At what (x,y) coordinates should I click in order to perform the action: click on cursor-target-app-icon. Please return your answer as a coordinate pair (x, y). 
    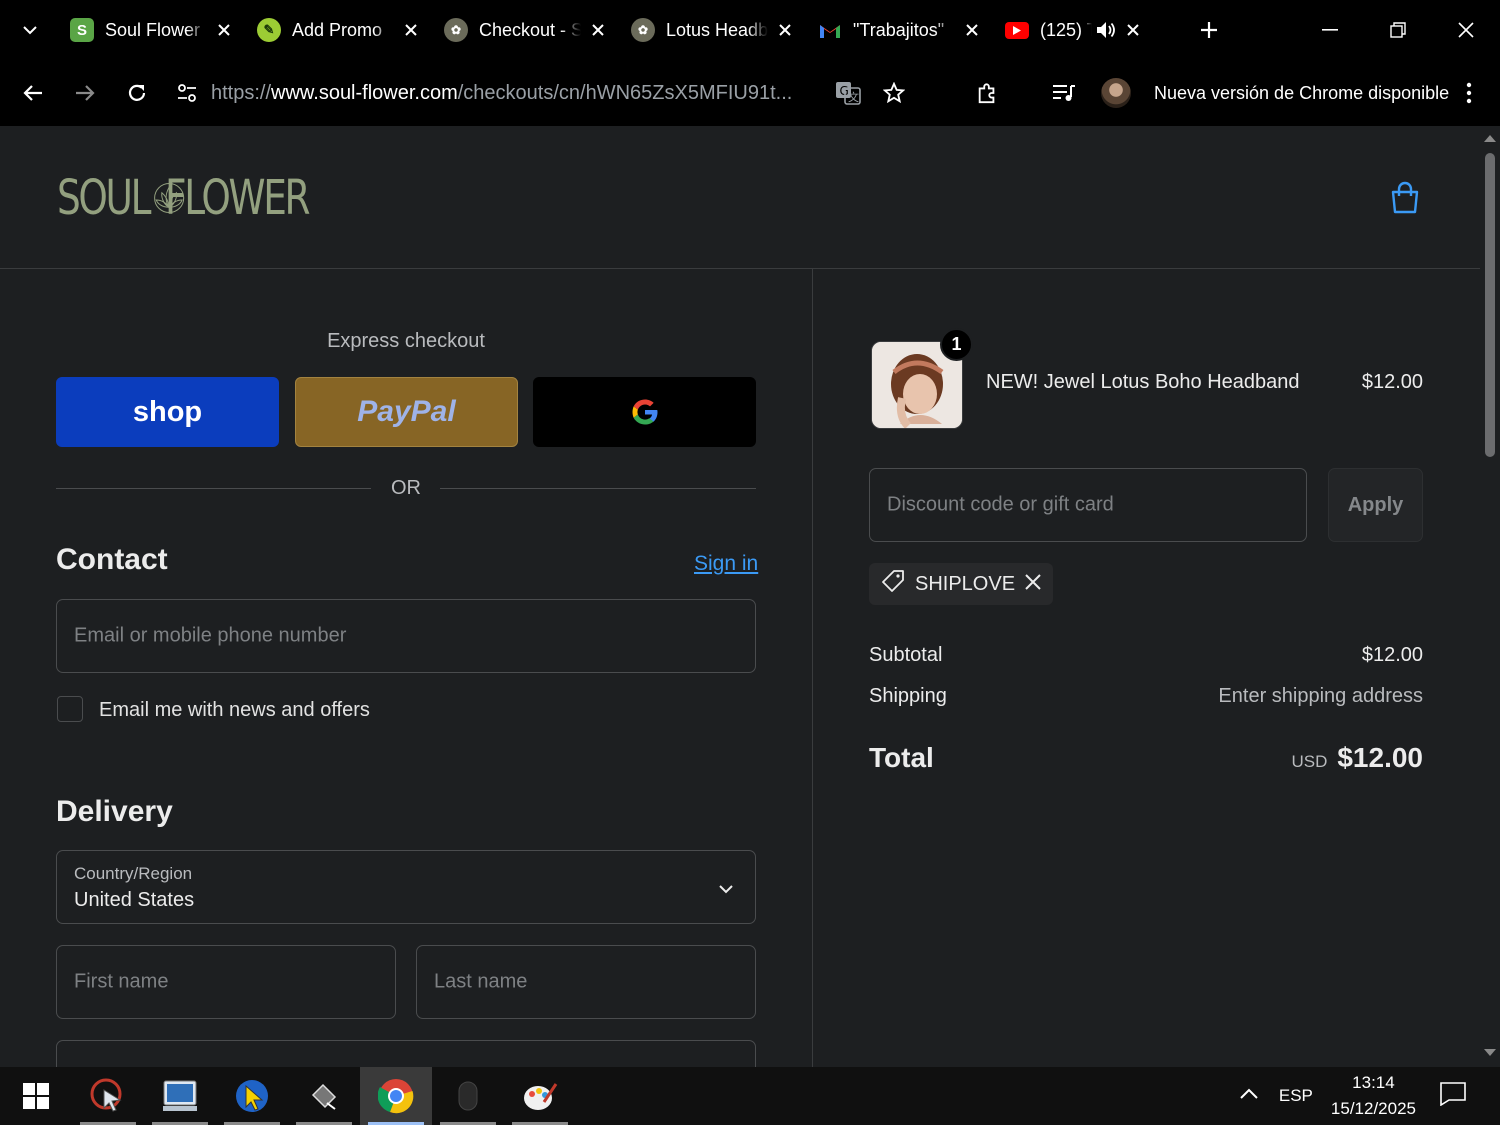
    Looking at the image, I should click on (108, 1096).